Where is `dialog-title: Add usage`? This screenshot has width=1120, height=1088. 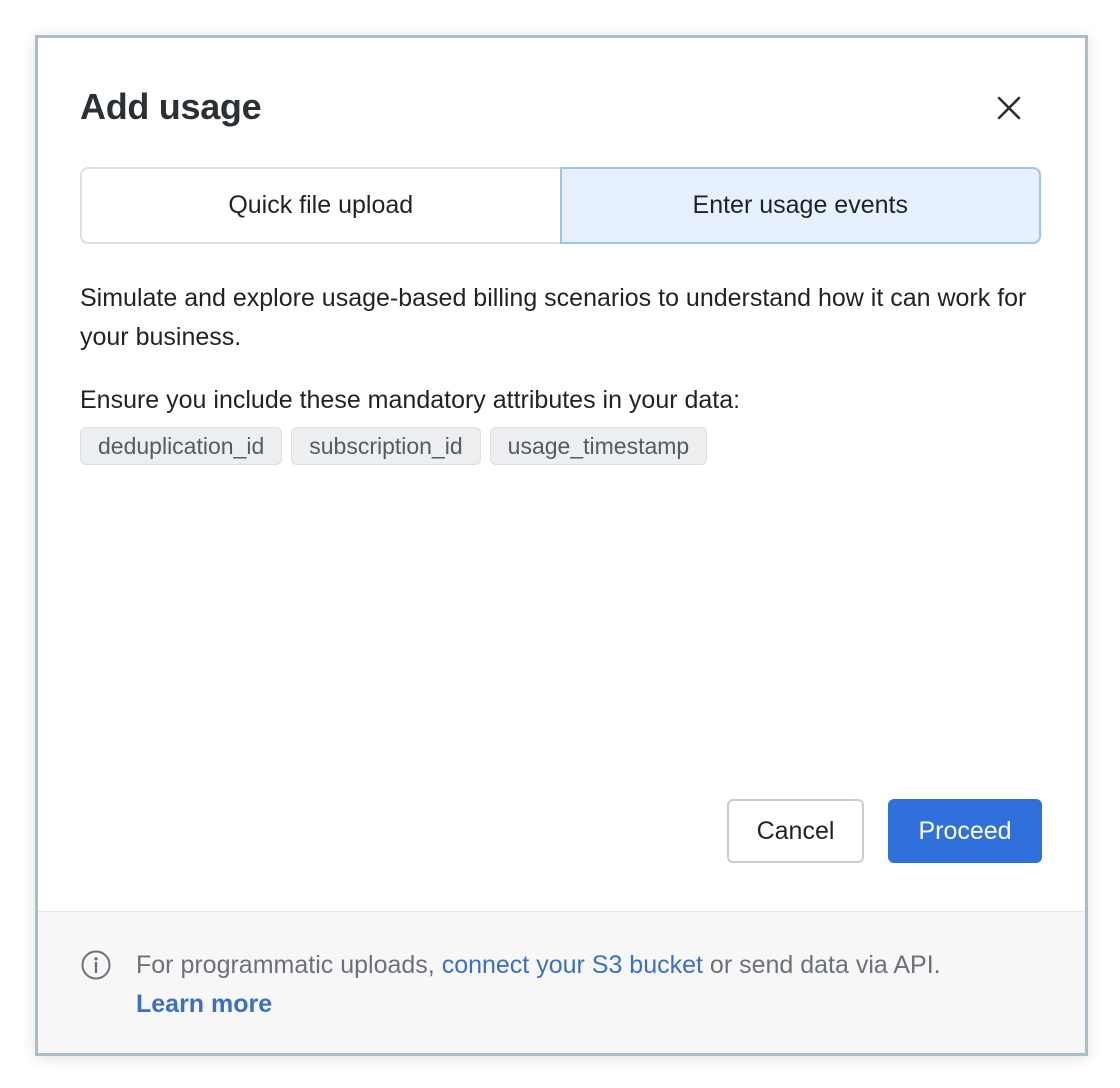
dialog-title: Add usage is located at coordinates (171, 106).